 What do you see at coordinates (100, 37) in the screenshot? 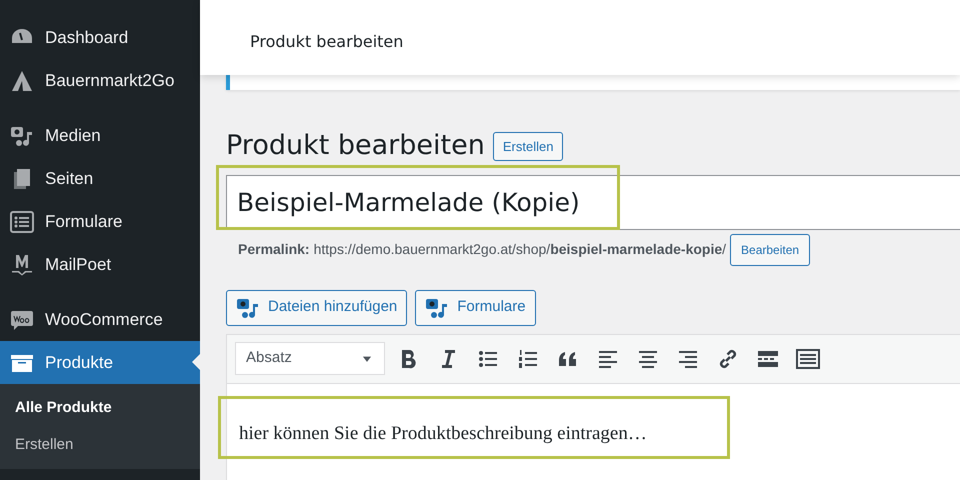
I see `sidebar-item: Dashboard` at bounding box center [100, 37].